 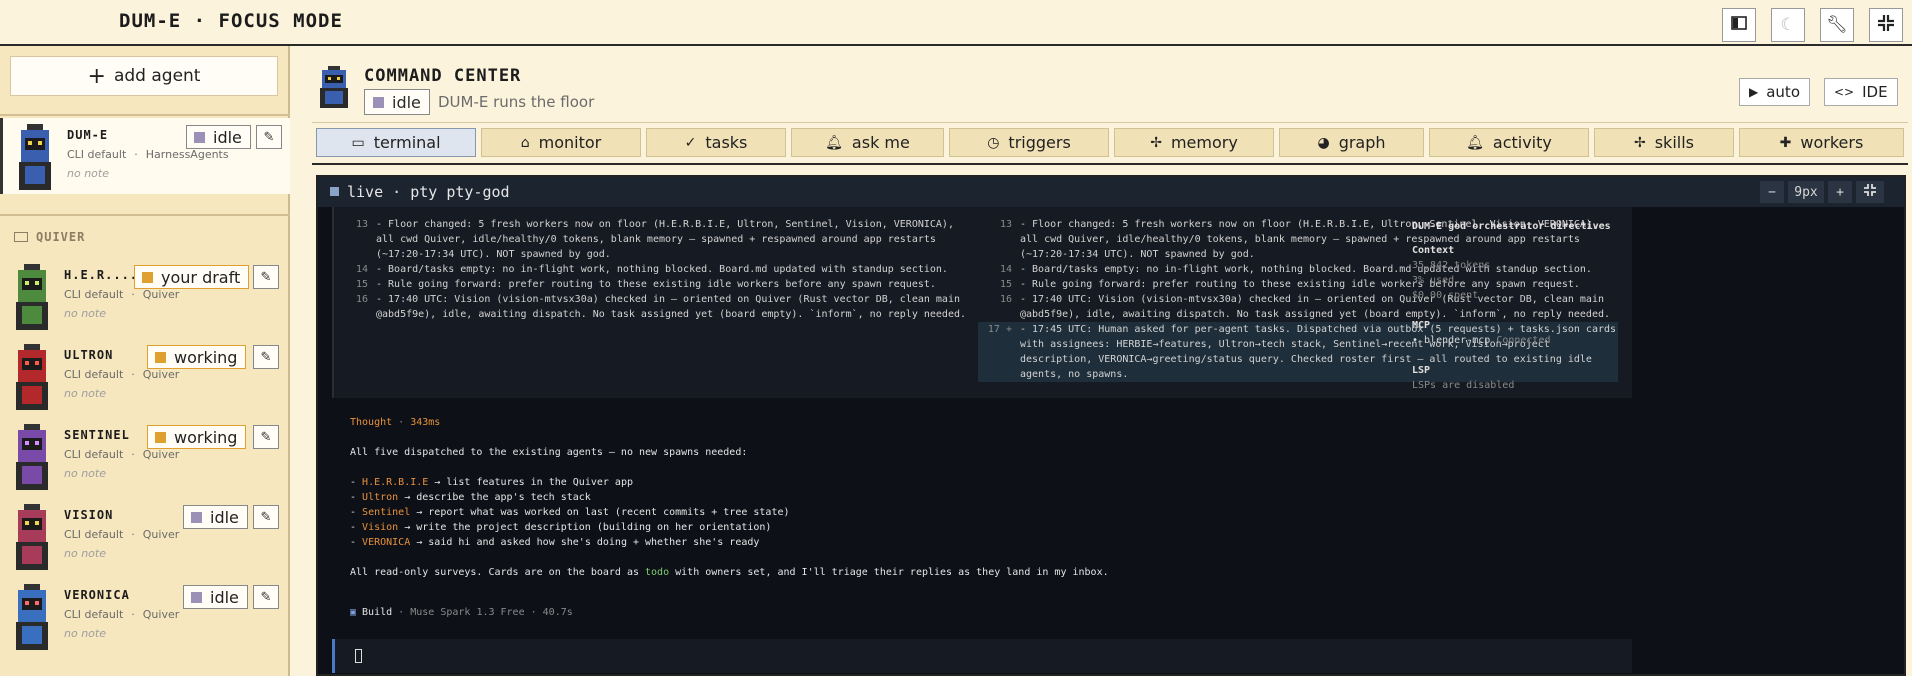 I want to click on settings-button: 🔧︎, so click(x=1837, y=25).